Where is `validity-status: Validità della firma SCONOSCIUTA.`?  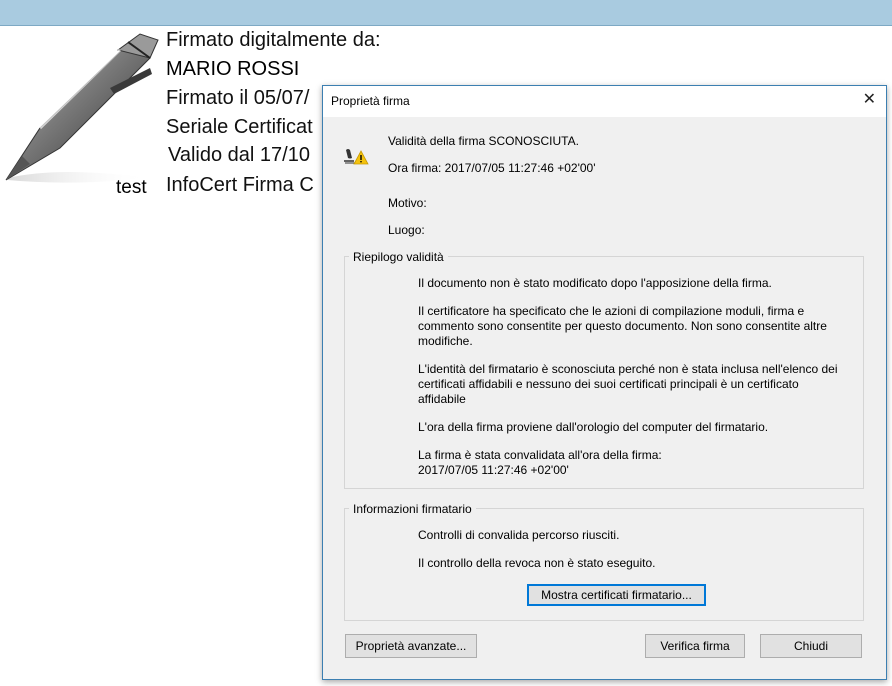
validity-status: Validità della firma SCONOSCIUTA. is located at coordinates (483, 141).